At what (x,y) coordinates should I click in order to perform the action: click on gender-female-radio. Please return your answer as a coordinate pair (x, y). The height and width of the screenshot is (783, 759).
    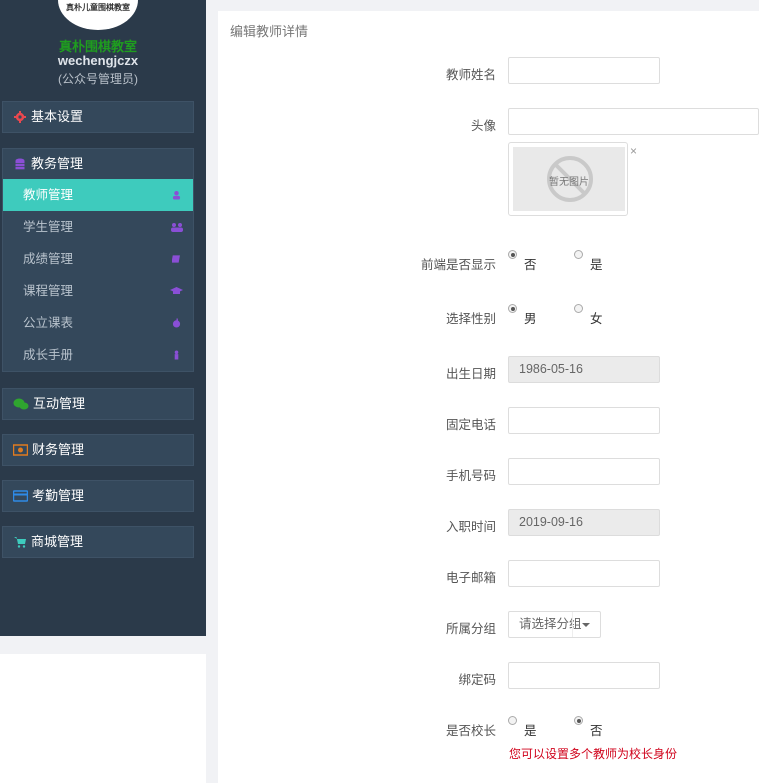
    Looking at the image, I should click on (578, 308).